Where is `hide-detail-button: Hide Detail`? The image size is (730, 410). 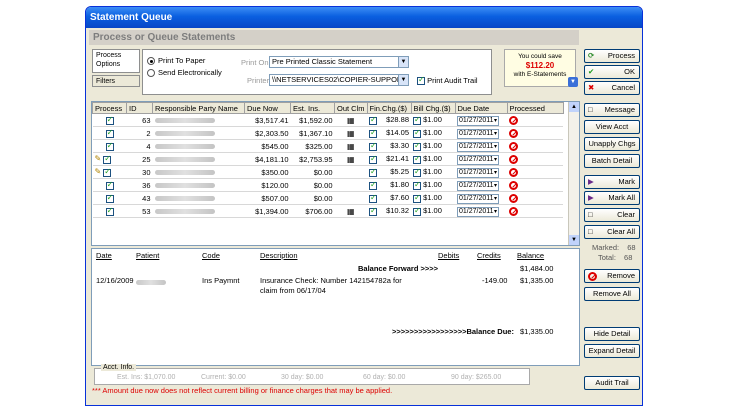
hide-detail-button: Hide Detail is located at coordinates (612, 334).